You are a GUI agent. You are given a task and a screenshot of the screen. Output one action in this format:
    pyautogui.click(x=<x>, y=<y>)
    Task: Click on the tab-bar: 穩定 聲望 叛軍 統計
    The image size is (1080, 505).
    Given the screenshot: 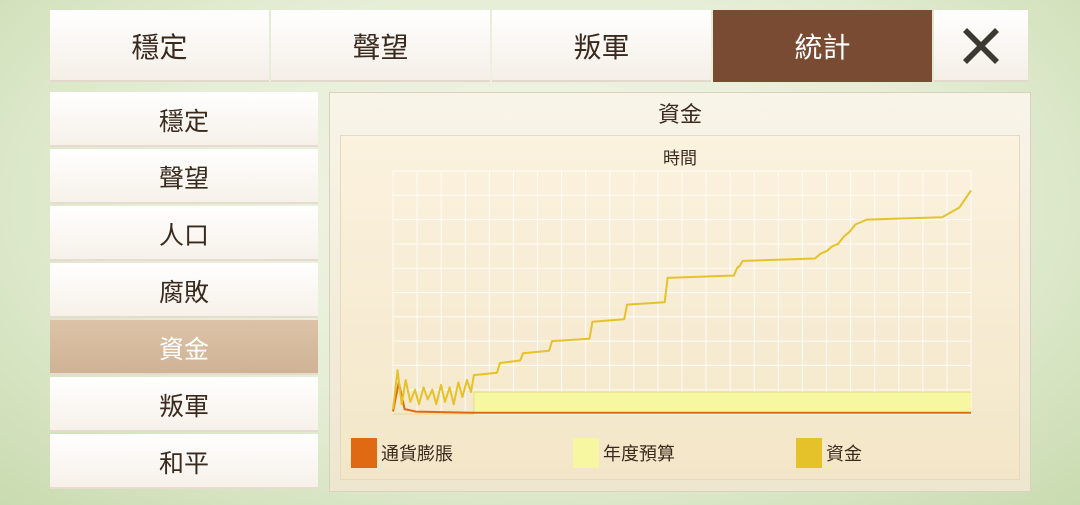 What is the action you would take?
    pyautogui.click(x=541, y=46)
    